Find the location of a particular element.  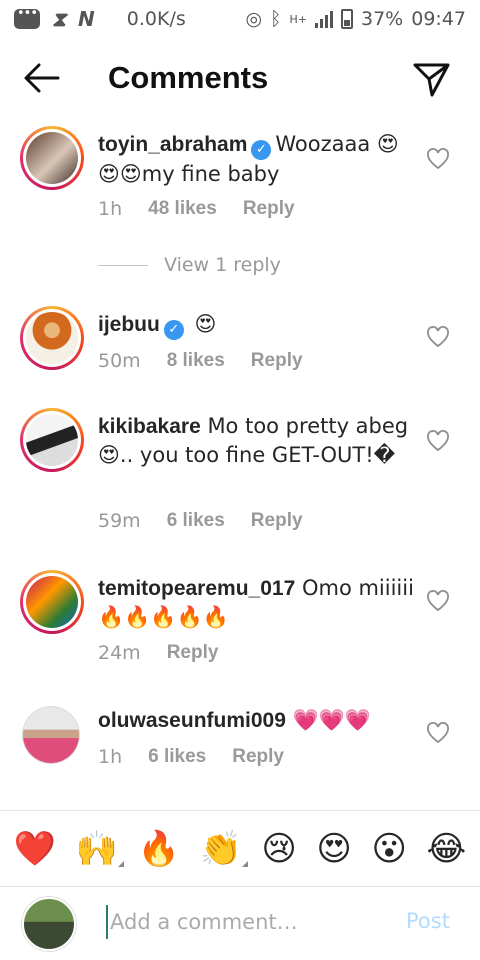

back-button is located at coordinates (42, 78).